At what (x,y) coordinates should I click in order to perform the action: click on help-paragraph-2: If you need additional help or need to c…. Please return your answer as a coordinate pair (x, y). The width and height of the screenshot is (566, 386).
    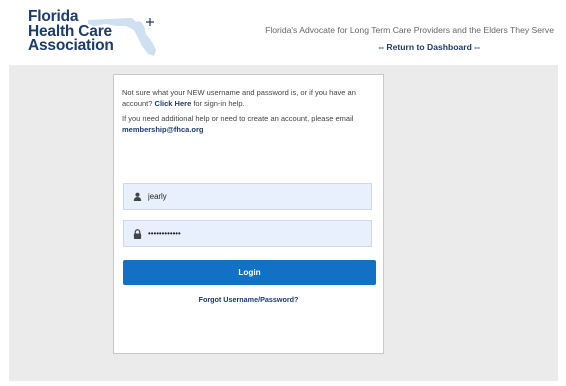
    Looking at the image, I should click on (251, 124).